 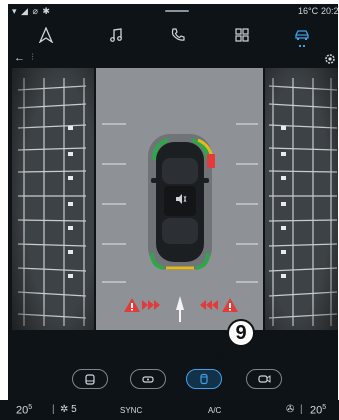 I want to click on callout-marker: 9, so click(x=241, y=333).